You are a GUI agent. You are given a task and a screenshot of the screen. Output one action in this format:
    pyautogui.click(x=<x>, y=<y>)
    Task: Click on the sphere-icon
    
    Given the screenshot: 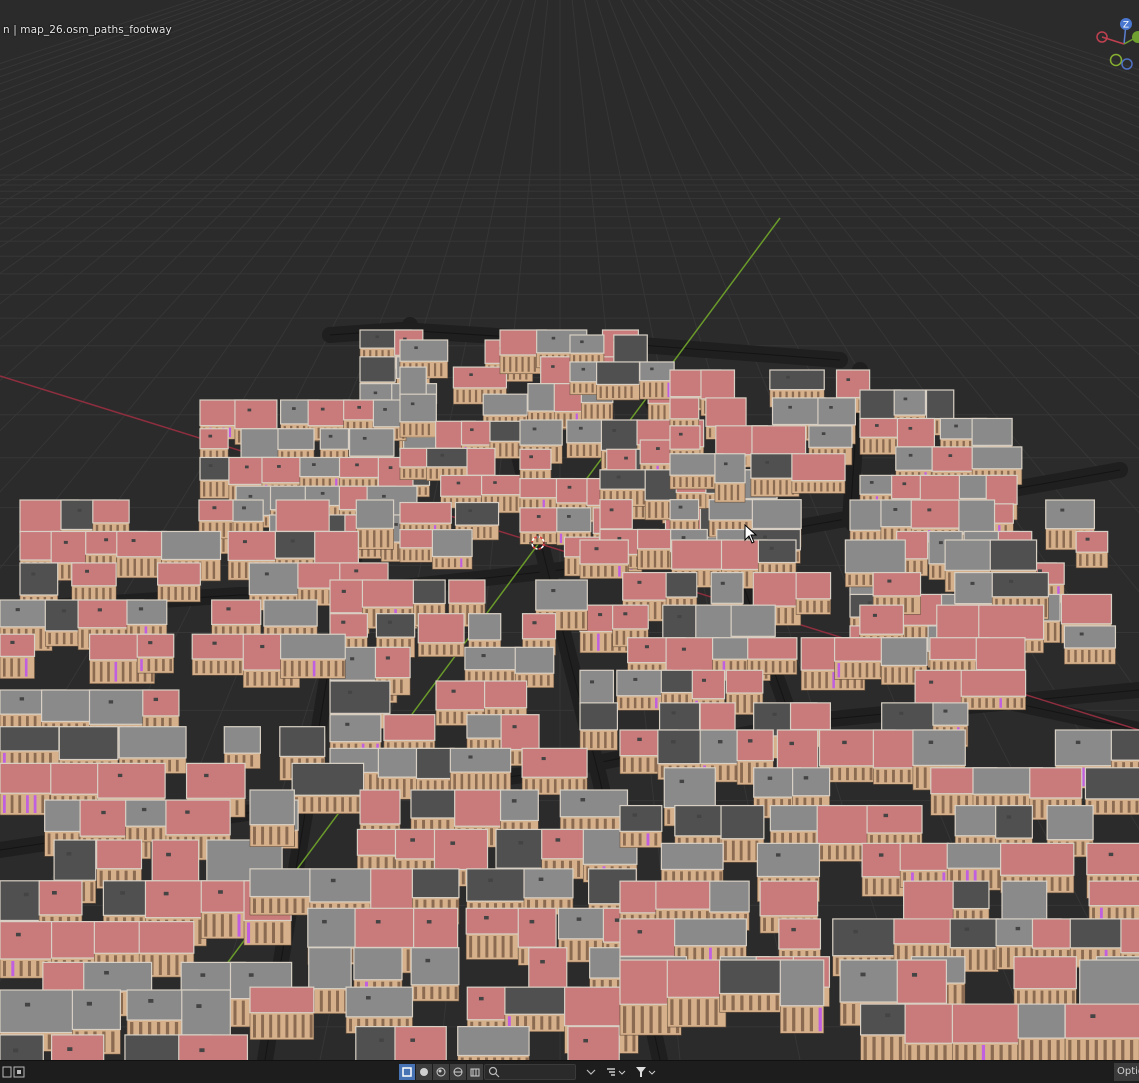 What is the action you would take?
    pyautogui.click(x=424, y=1072)
    